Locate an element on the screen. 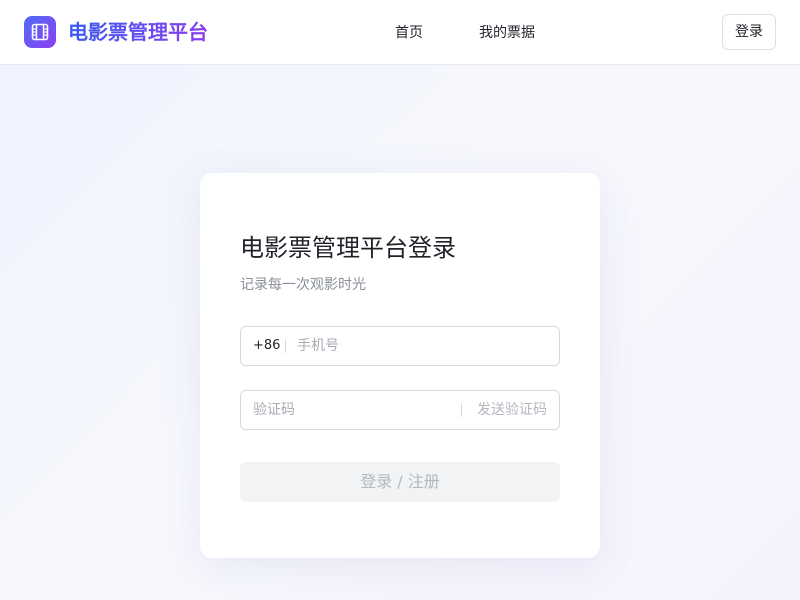  send-code-button: 发送验证码 is located at coordinates (512, 410).